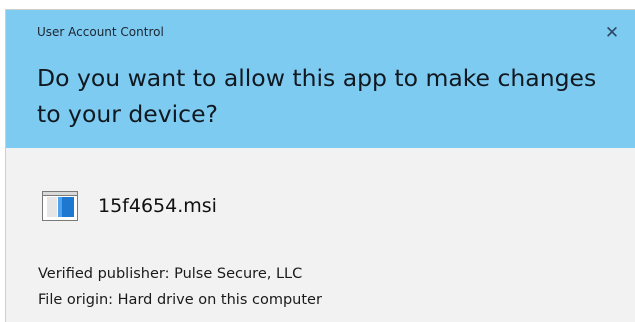  What do you see at coordinates (612, 33) in the screenshot?
I see `close-button: ✕` at bounding box center [612, 33].